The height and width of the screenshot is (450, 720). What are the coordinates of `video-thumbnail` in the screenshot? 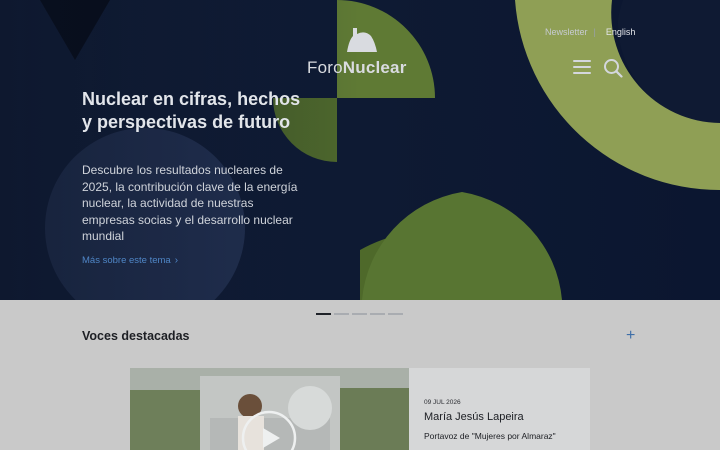 It's located at (269, 409).